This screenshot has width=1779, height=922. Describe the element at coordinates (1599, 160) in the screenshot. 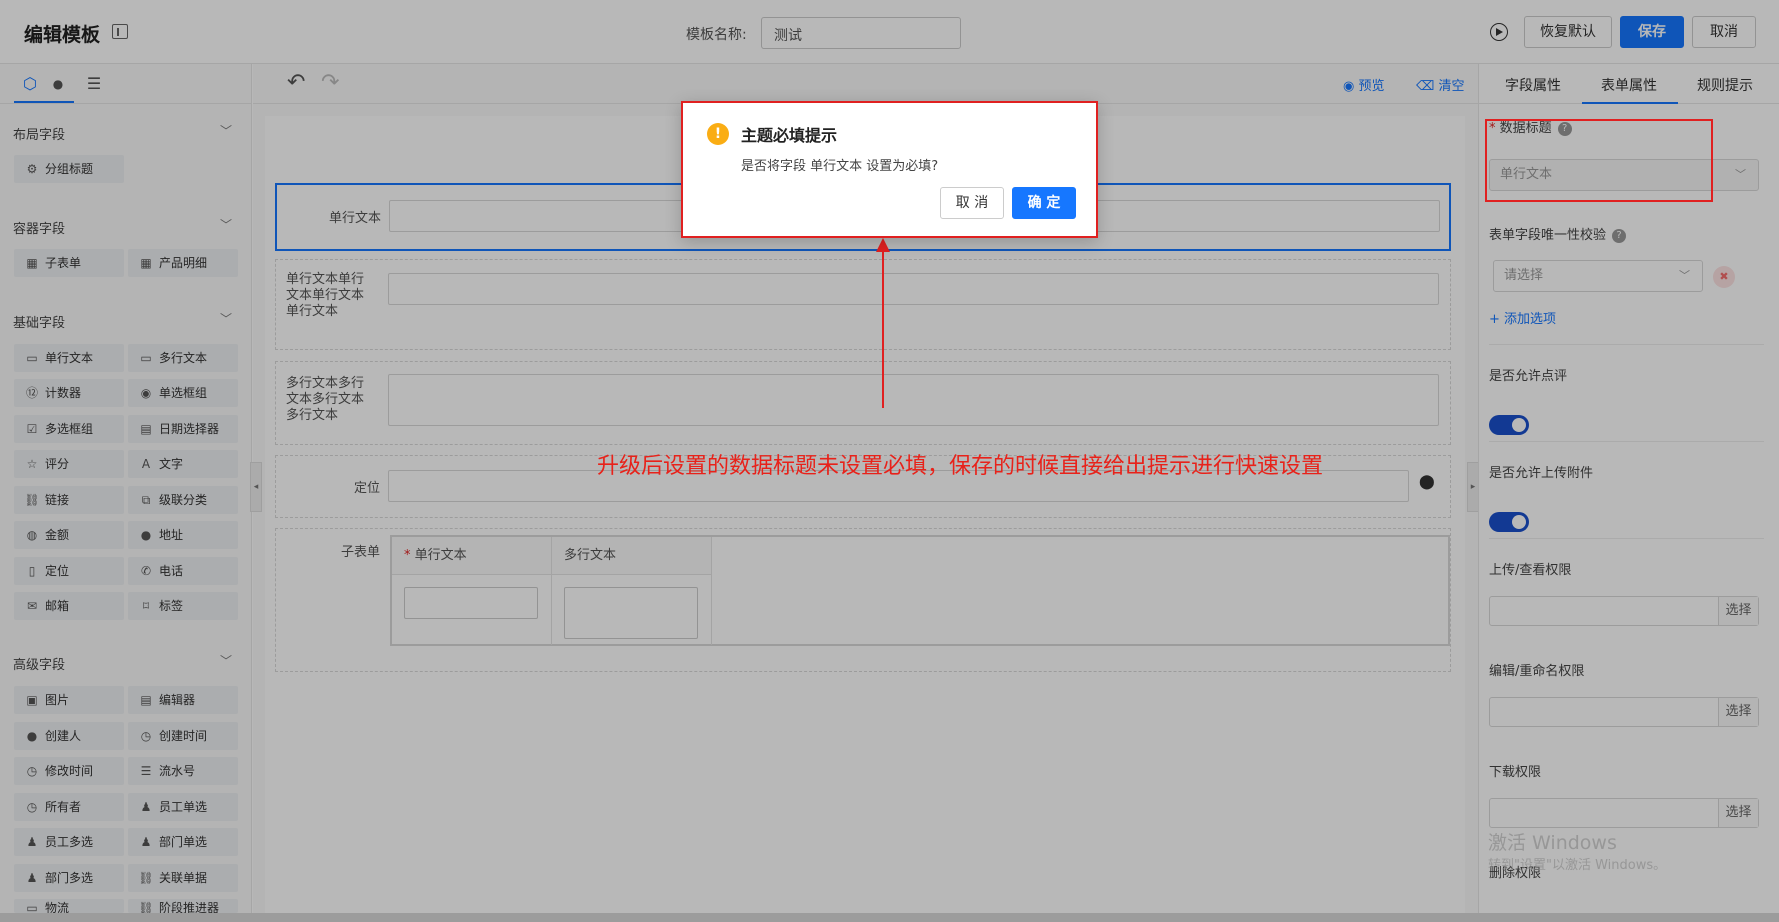

I see `annotation-highlight-box` at that location.